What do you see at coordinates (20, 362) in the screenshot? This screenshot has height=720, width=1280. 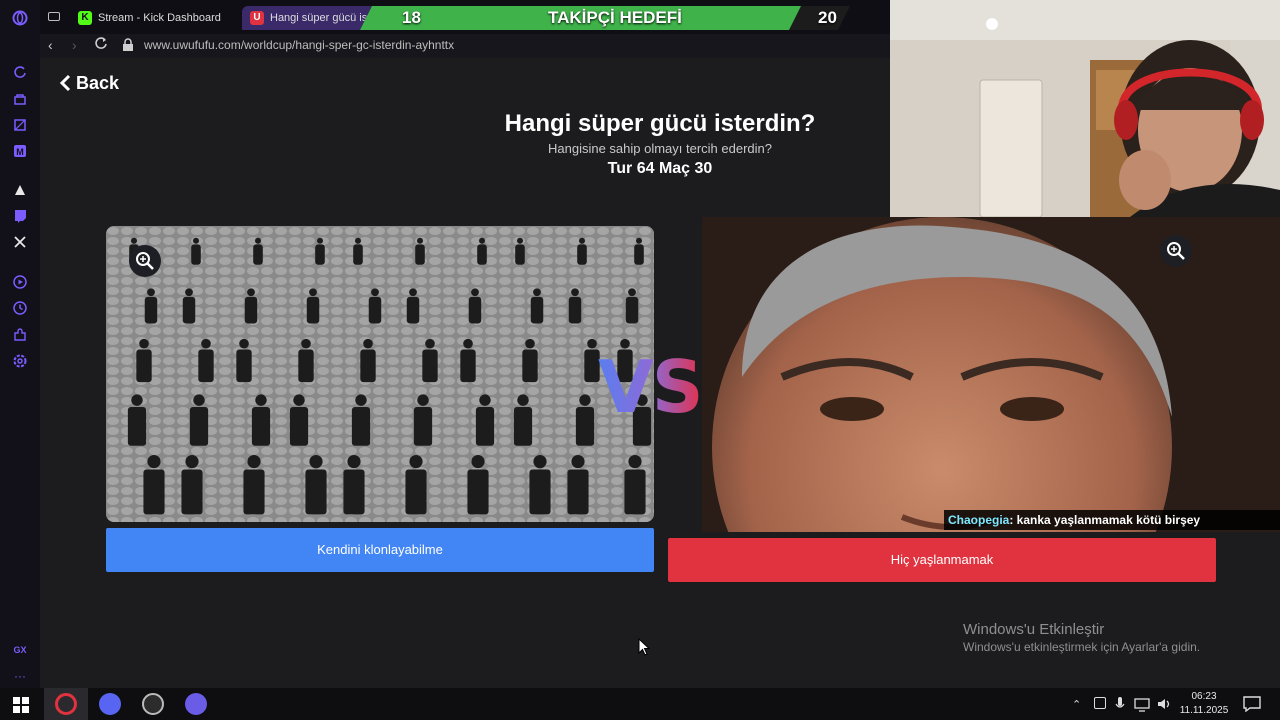 I see `settings-icon` at bounding box center [20, 362].